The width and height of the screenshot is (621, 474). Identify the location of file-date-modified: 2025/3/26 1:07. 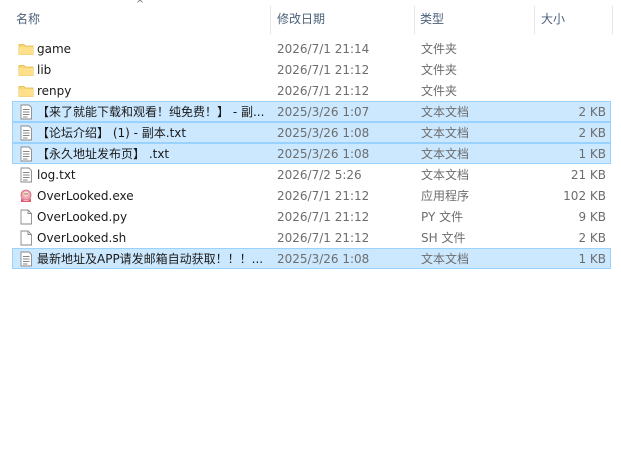
(323, 112).